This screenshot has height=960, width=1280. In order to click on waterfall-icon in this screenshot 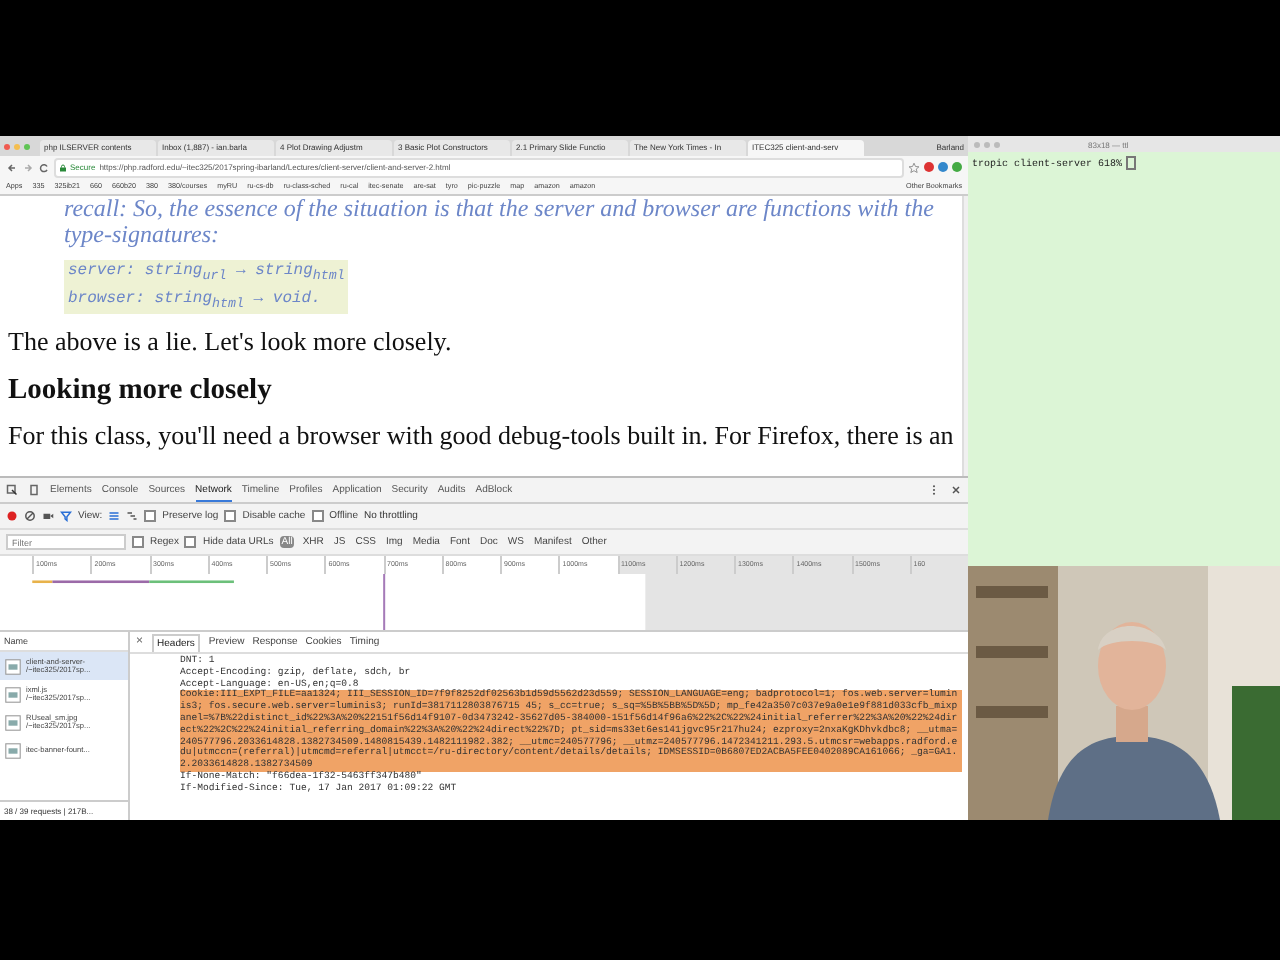, I will do `click(132, 516)`.